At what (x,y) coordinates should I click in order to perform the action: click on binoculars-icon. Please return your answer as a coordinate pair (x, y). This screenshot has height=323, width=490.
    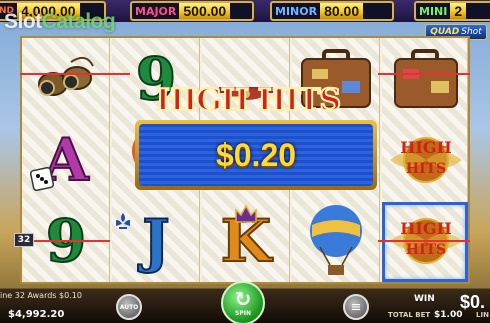
    Looking at the image, I should click on (66, 76).